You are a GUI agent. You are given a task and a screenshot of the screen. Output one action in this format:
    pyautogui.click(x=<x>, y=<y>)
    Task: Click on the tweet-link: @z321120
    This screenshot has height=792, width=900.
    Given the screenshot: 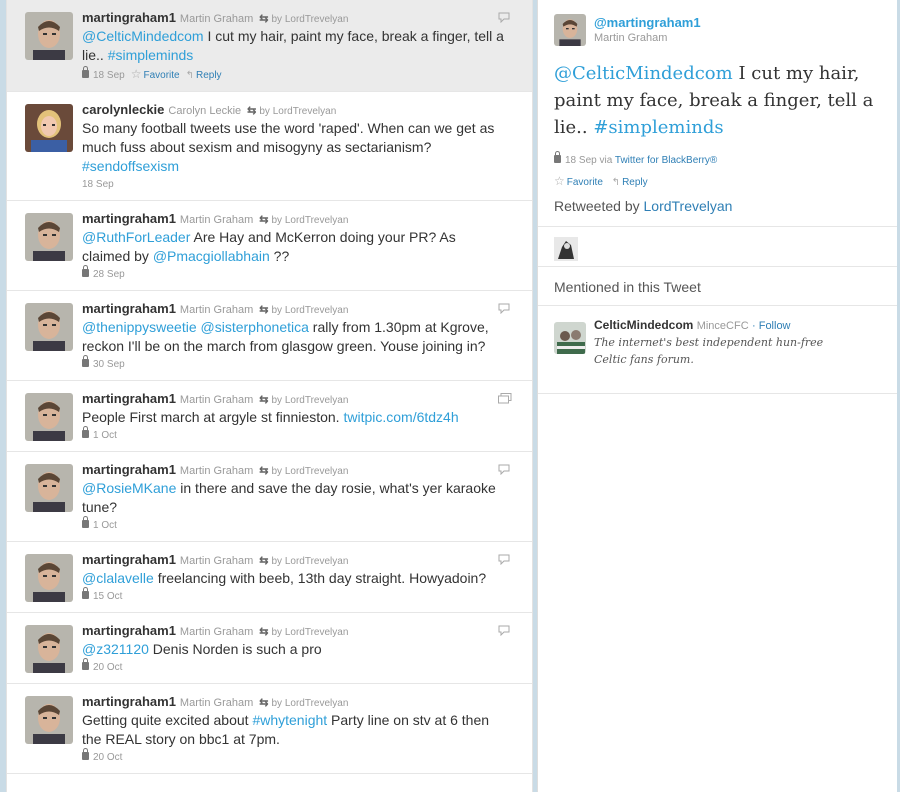 What is the action you would take?
    pyautogui.click(x=115, y=649)
    